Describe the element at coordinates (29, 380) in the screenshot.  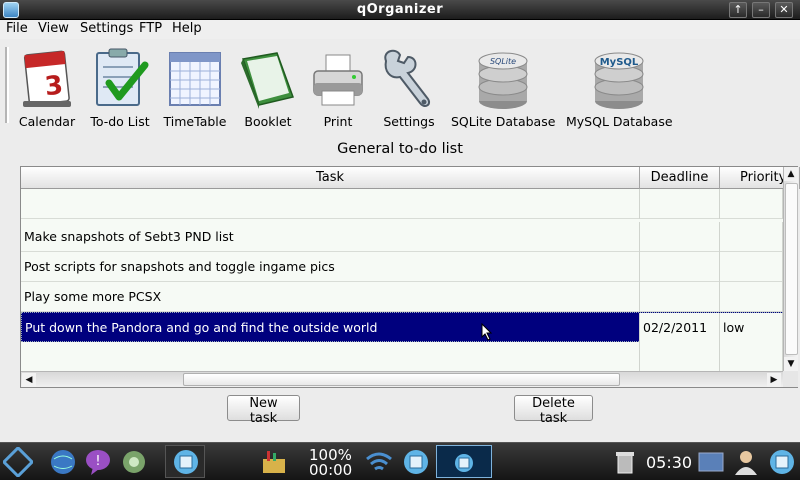
I see `scroll-left-arrow-icon: ◀` at that location.